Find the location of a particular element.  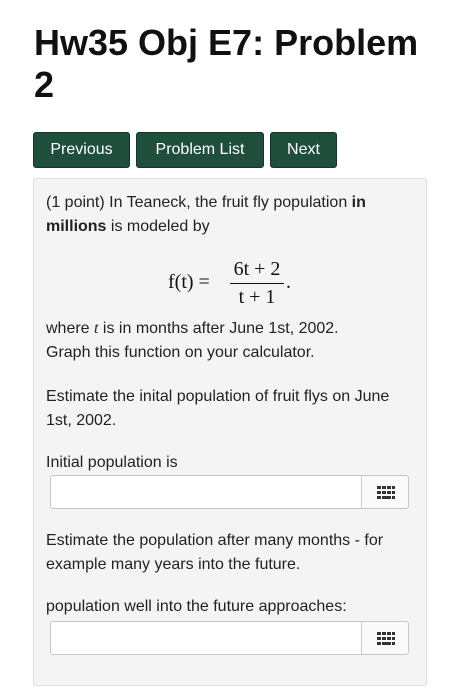

formula-fraction: 6t + 2 t + 1 is located at coordinates (257, 283).